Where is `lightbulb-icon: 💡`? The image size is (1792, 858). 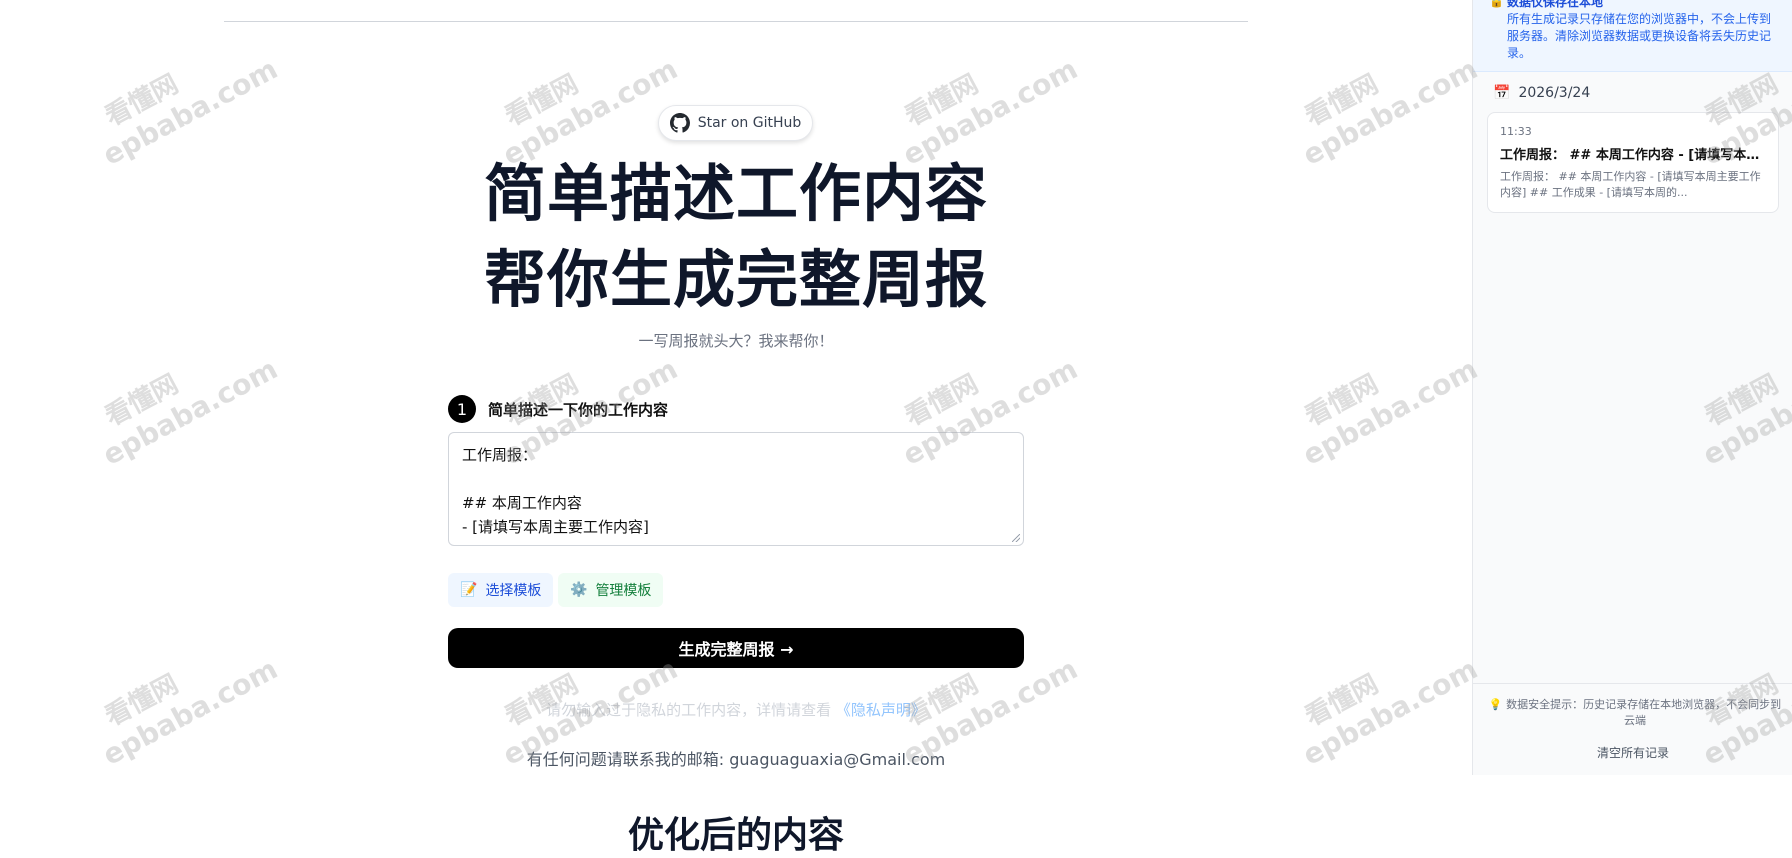
lightbulb-icon: 💡 is located at coordinates (1495, 704).